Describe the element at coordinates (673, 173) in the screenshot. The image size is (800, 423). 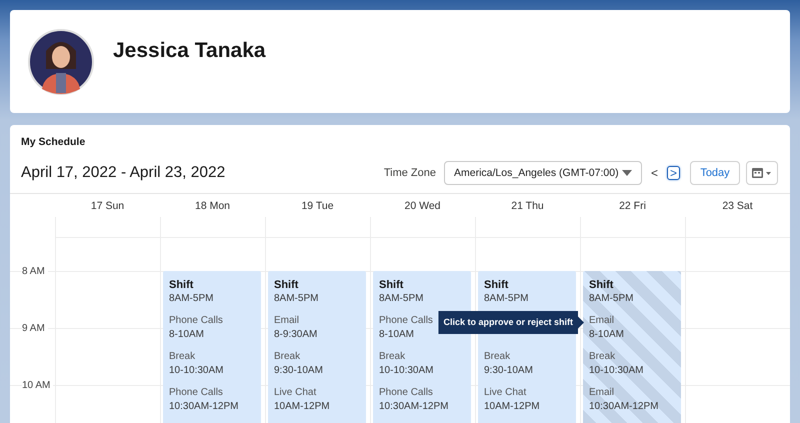
I see `next-button: >` at that location.